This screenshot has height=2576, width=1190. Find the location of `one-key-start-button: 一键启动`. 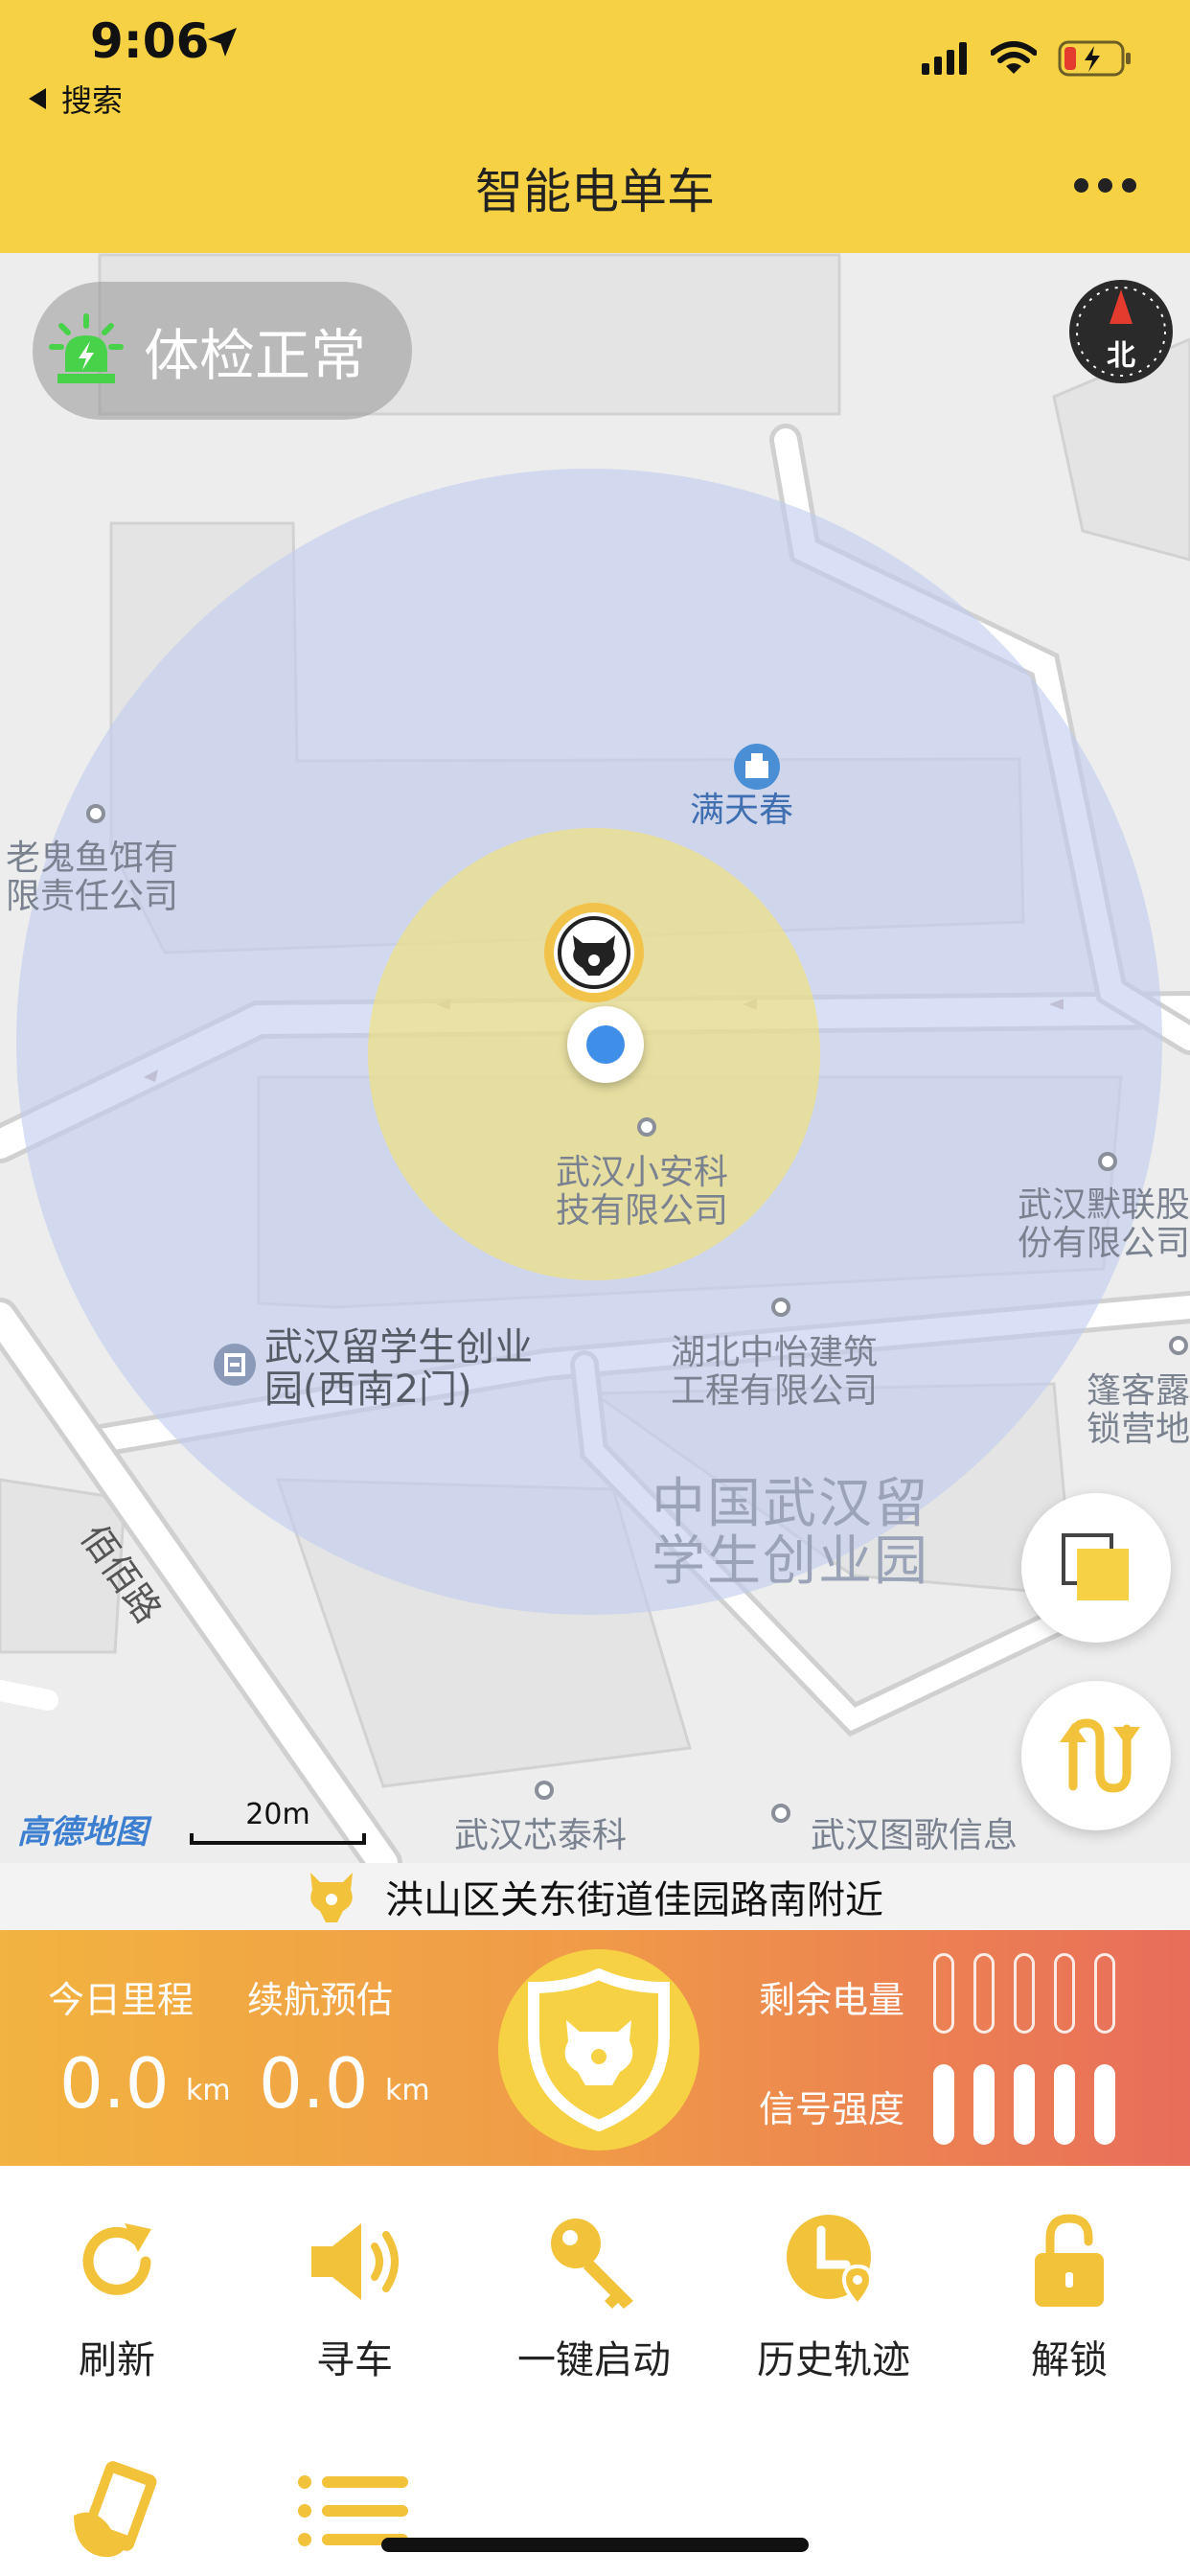

one-key-start-button: 一键启动 is located at coordinates (594, 2294).